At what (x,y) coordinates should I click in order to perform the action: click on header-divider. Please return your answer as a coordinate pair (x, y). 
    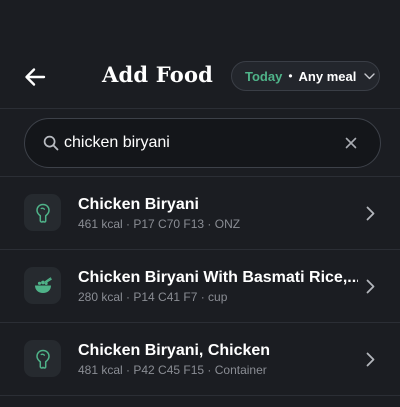
    Looking at the image, I should click on (200, 108).